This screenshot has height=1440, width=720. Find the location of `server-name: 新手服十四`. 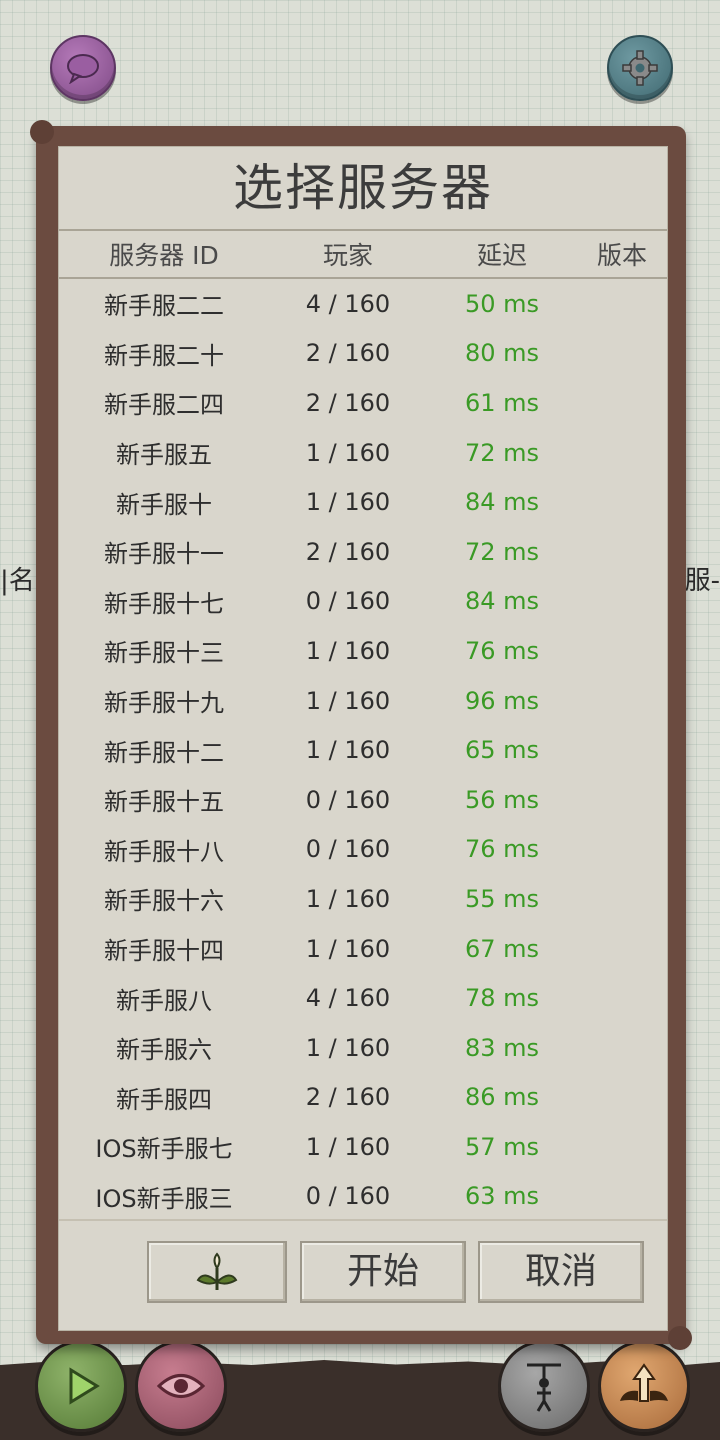

server-name: 新手服十四 is located at coordinates (164, 951).